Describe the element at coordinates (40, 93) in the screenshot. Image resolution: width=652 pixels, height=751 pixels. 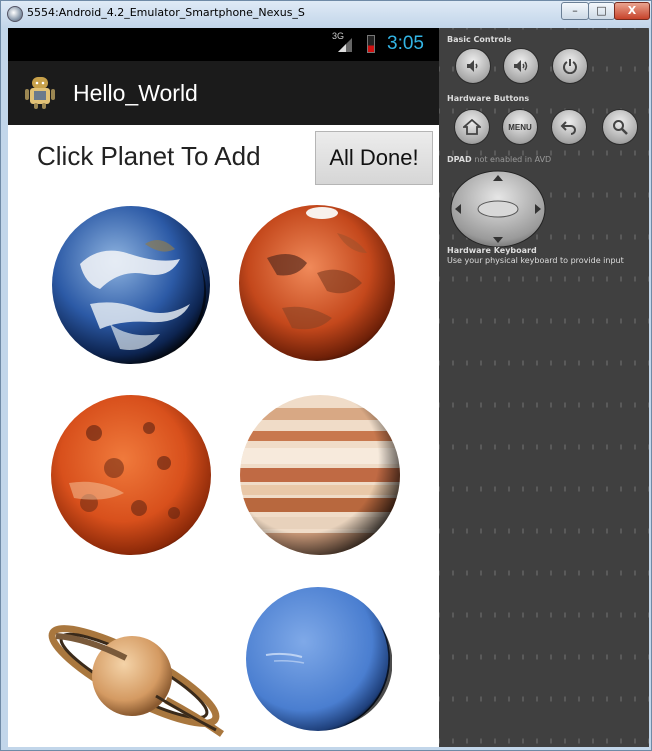
I see `android-app-icon` at that location.